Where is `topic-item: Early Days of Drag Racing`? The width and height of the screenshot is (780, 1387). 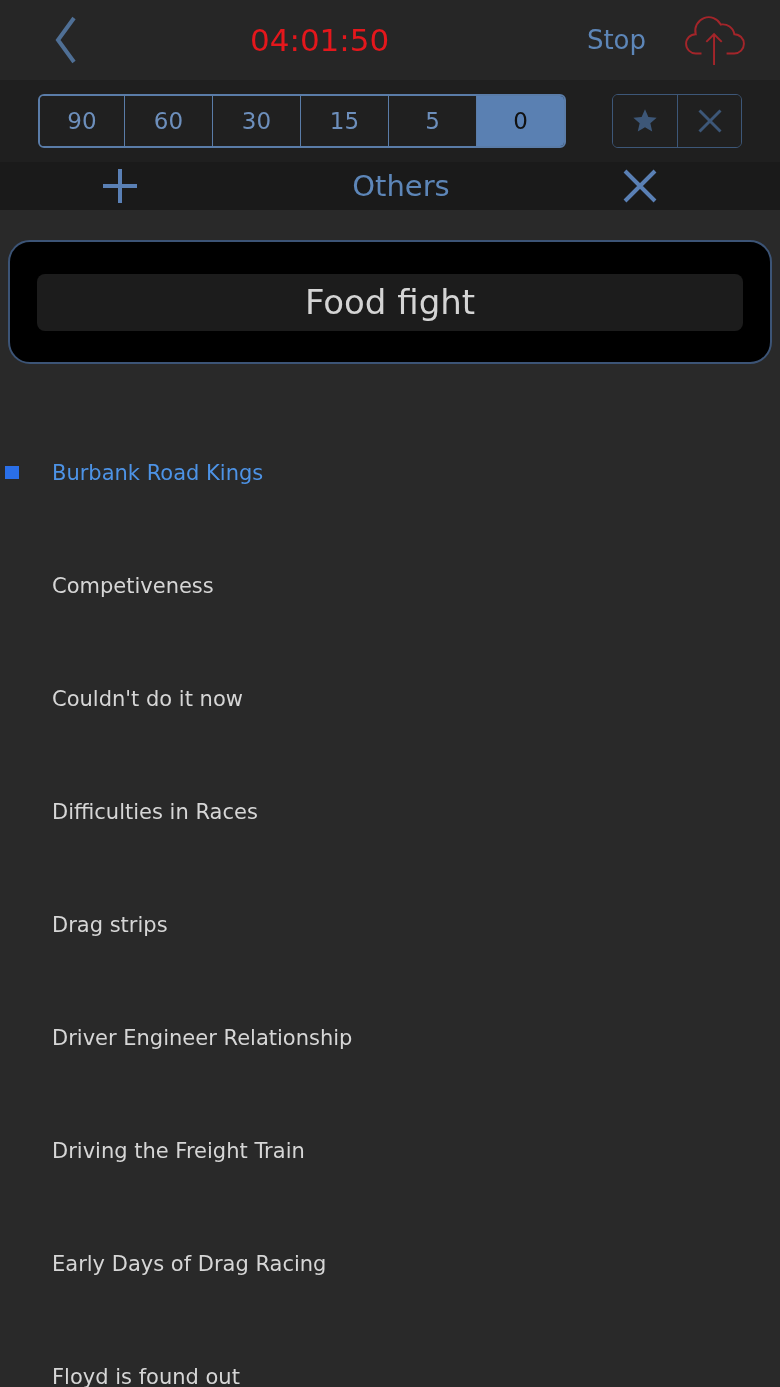
topic-item: Early Days of Drag Racing is located at coordinates (189, 1264).